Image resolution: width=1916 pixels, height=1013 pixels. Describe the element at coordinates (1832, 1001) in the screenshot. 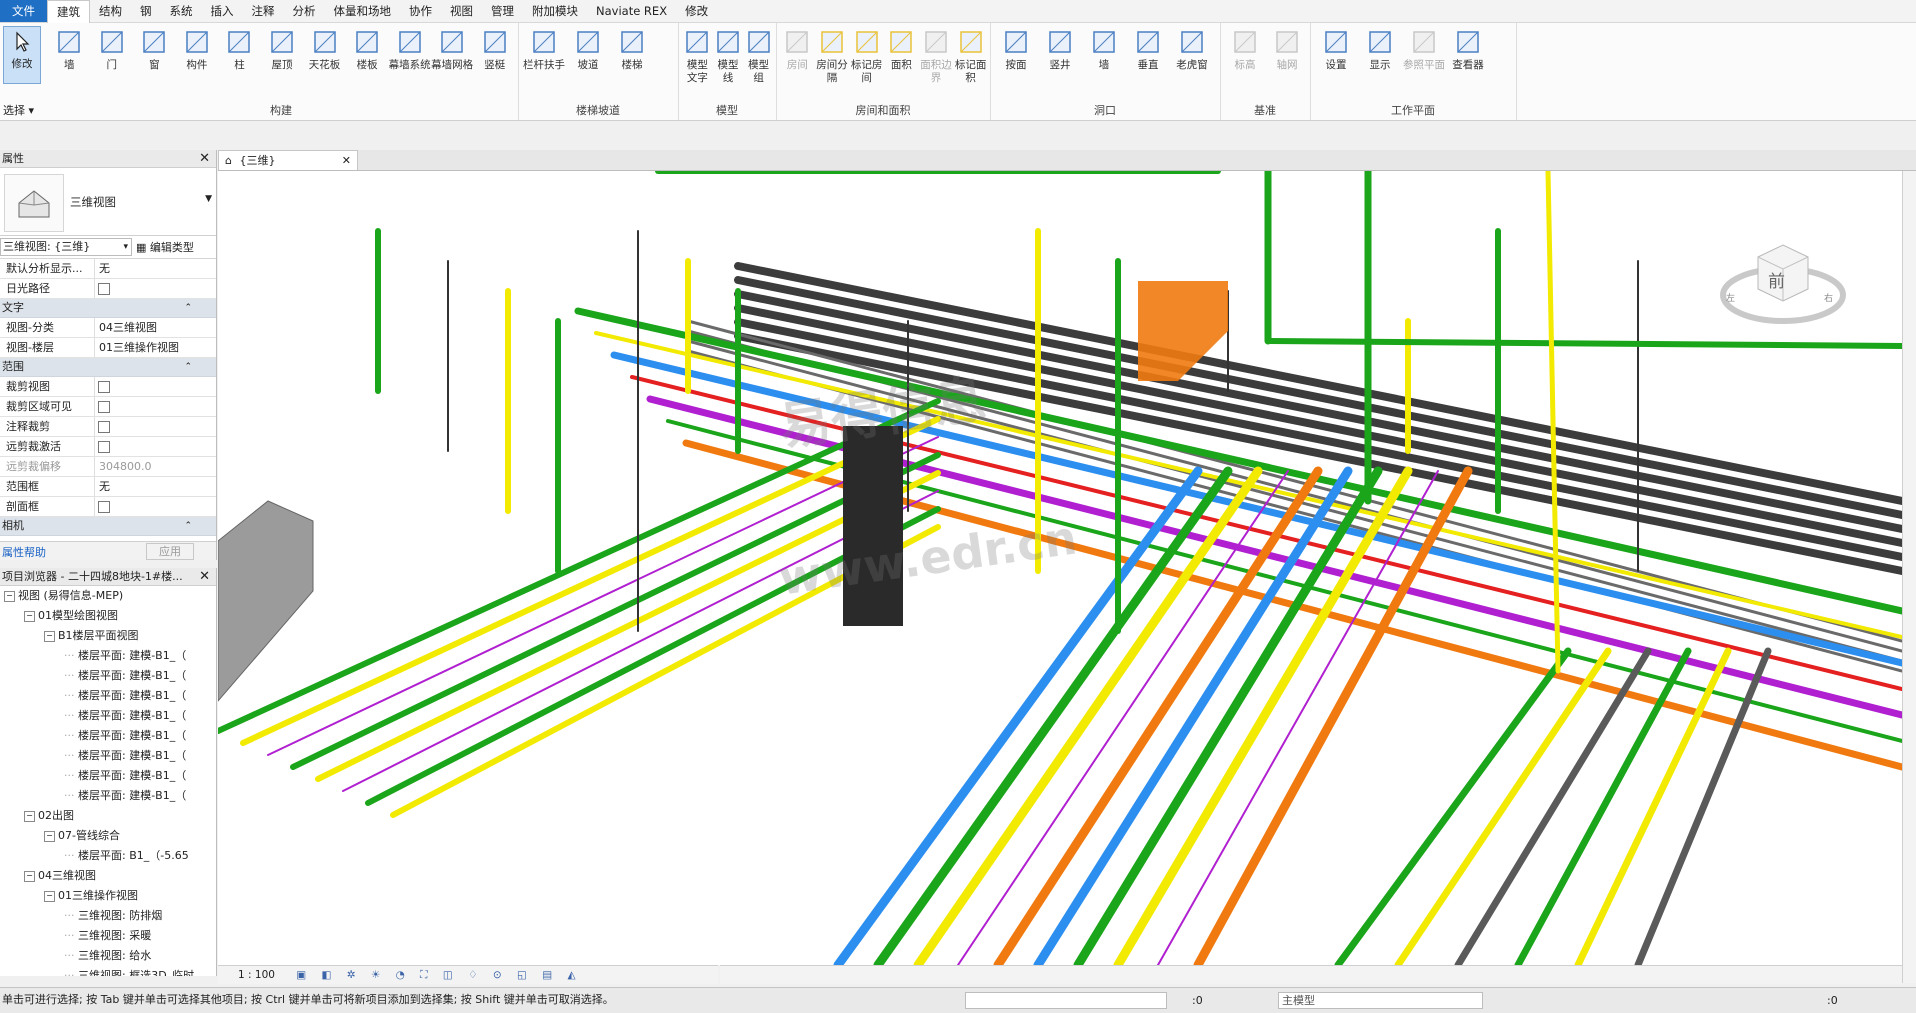

I see `selection-filter-count: :0` at that location.